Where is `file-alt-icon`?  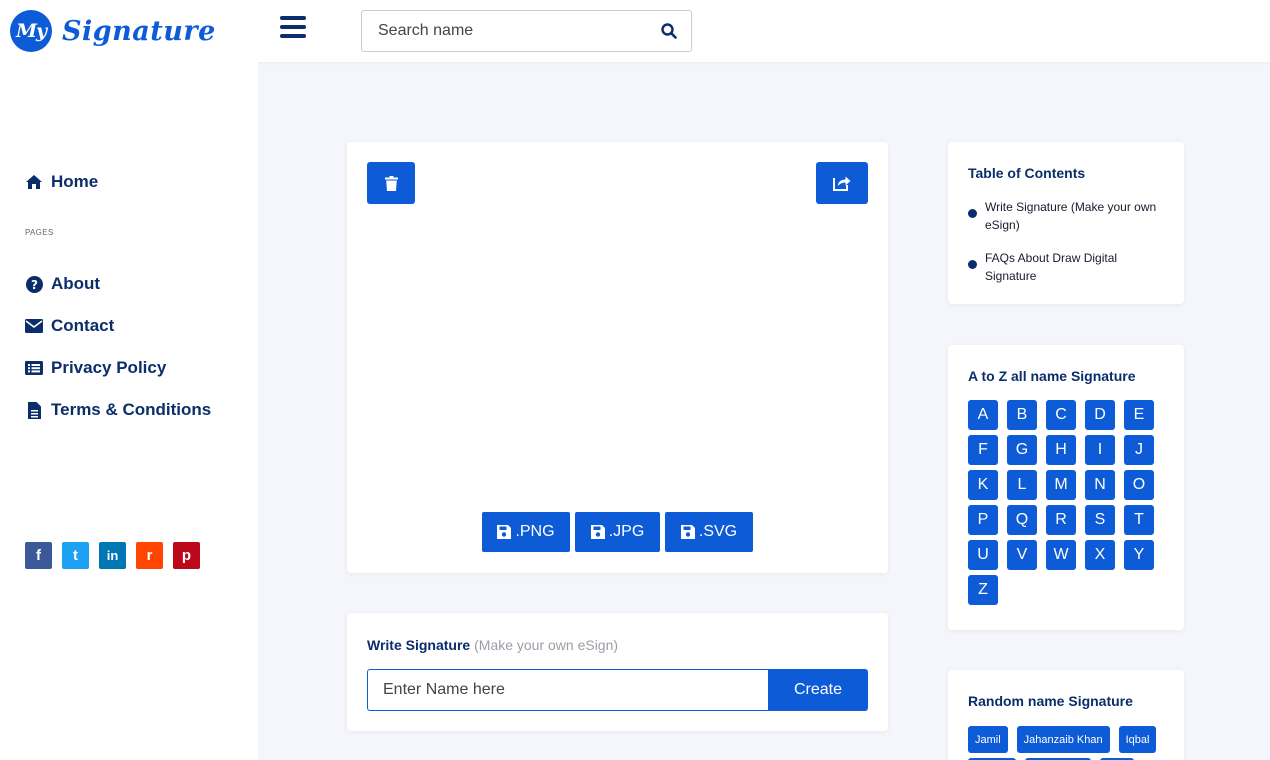
file-alt-icon is located at coordinates (34, 410).